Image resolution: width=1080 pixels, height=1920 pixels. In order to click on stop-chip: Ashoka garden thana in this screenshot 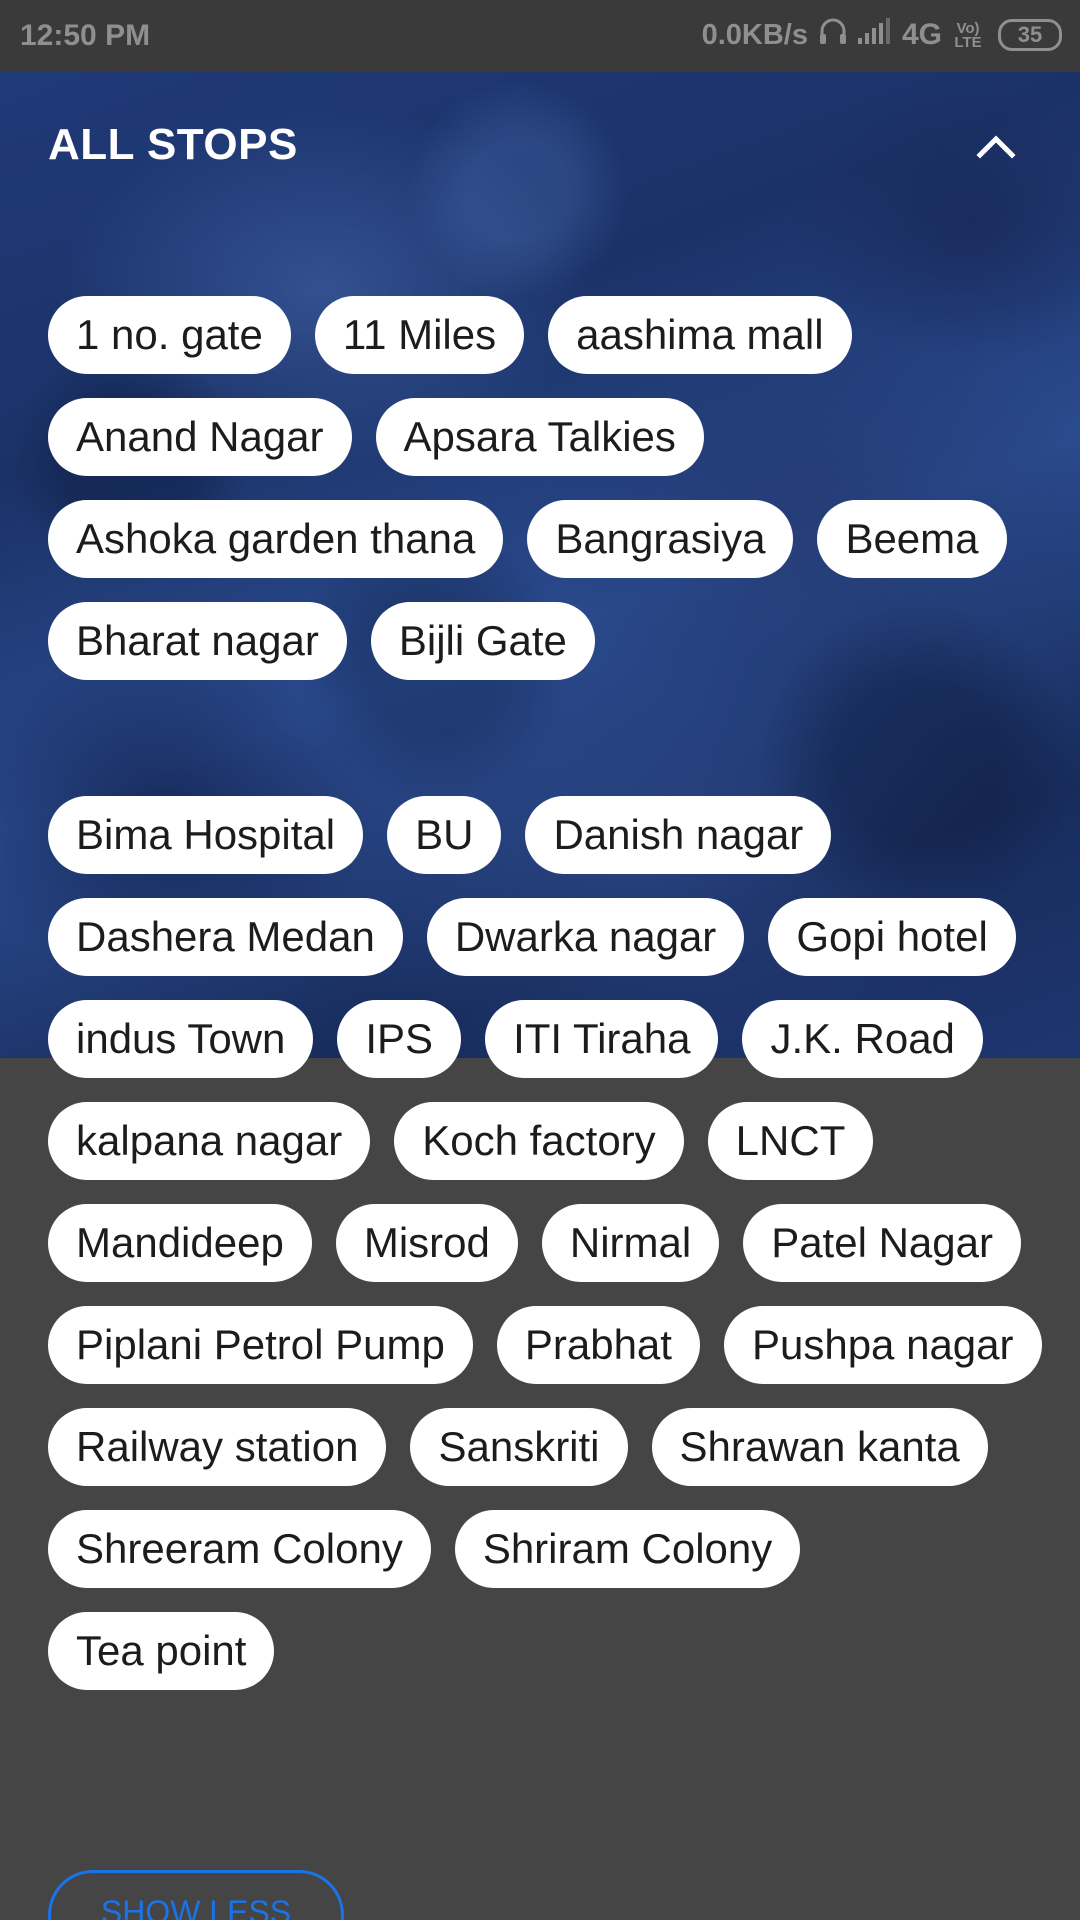, I will do `click(276, 539)`.